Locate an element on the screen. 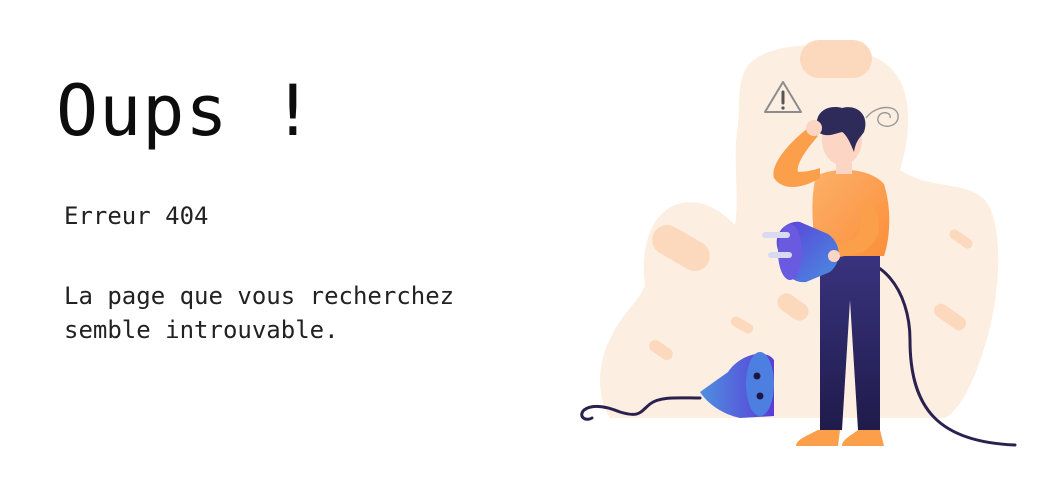 This screenshot has height=479, width=1059. page-title: Oups ! is located at coordinates (185, 111).